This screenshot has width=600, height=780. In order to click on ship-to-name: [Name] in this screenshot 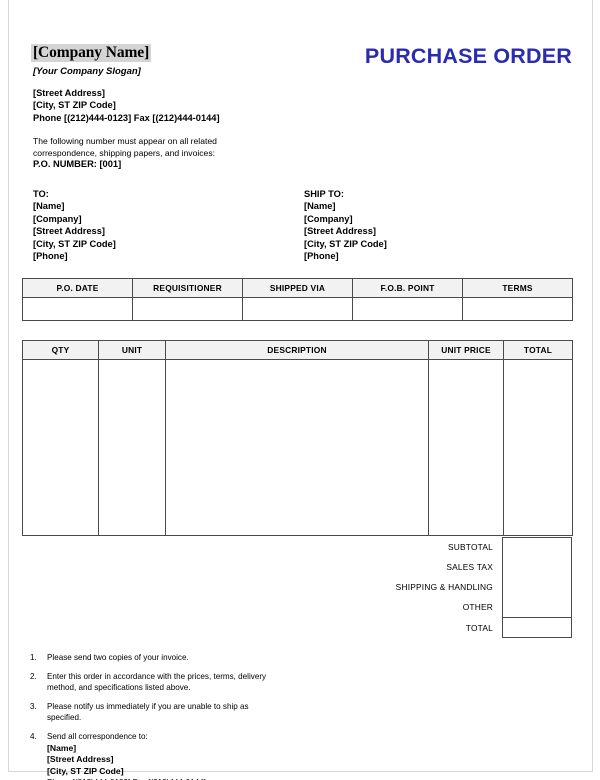, I will do `click(320, 206)`.